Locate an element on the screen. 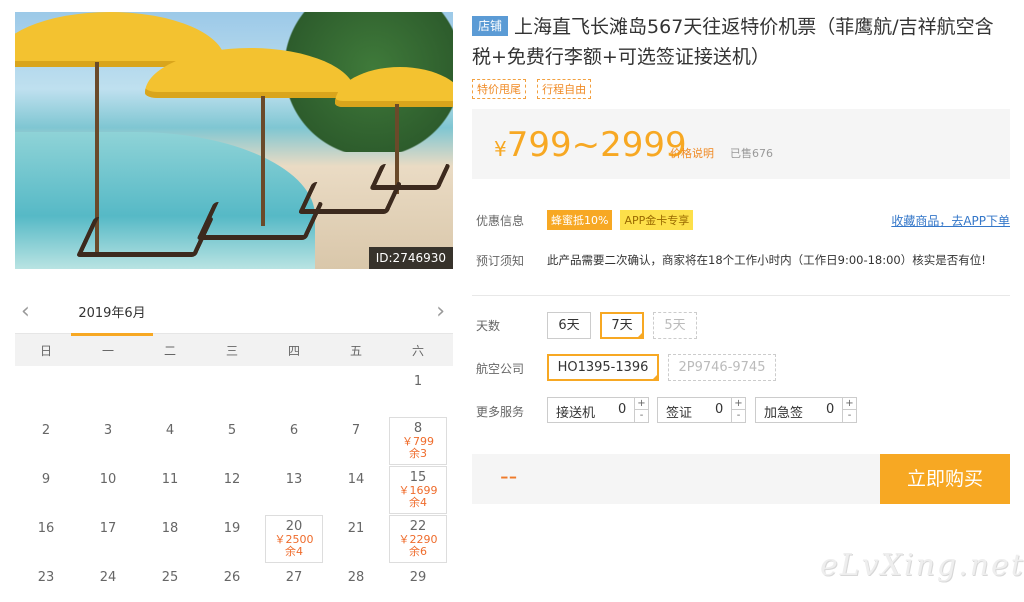 The width and height of the screenshot is (1024, 602). product-tags: 特价甩尾 行程自由 is located at coordinates (741, 88).